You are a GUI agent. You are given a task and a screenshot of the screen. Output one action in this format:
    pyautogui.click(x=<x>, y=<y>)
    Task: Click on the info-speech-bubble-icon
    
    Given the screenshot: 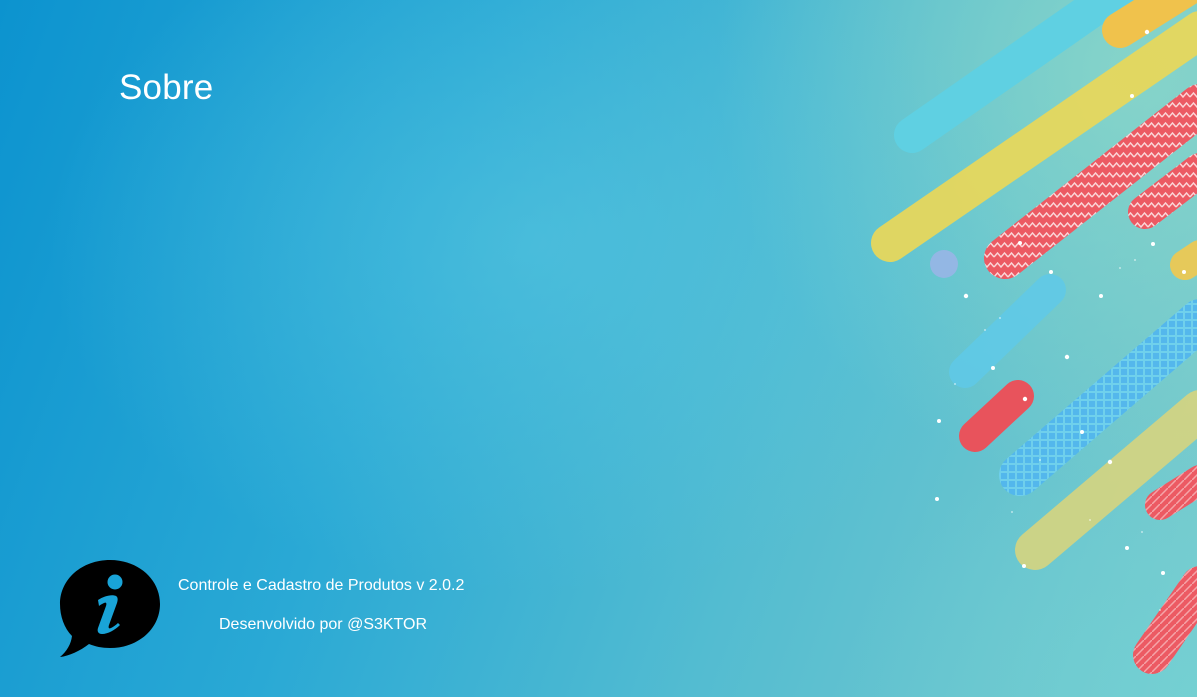 What is the action you would take?
    pyautogui.click(x=110, y=608)
    